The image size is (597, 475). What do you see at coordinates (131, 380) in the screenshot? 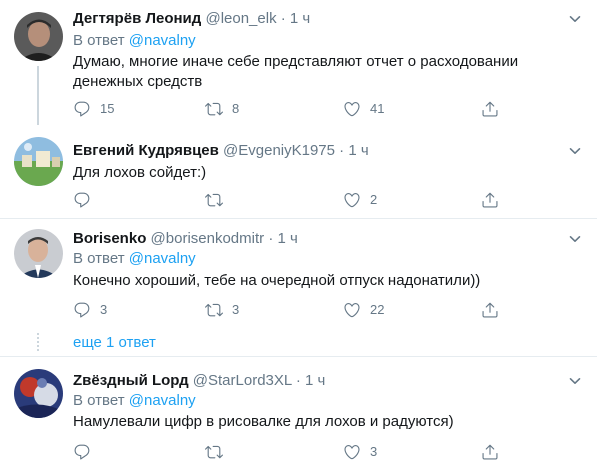
I see `display-name: Zвёздный Lорд` at bounding box center [131, 380].